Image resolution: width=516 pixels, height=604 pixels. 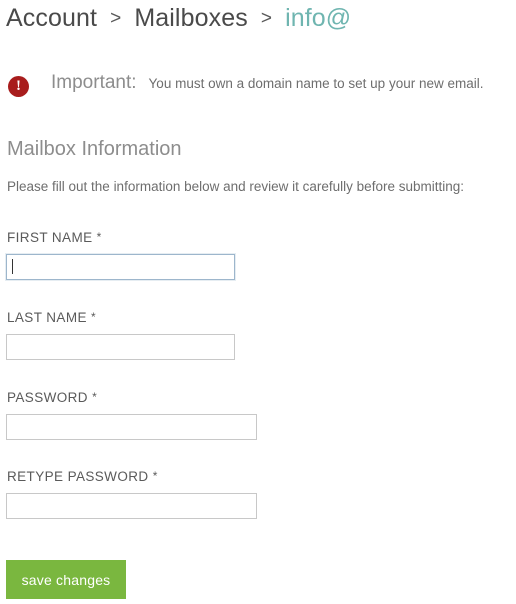 What do you see at coordinates (51, 18) in the screenshot?
I see `breadcrumb-item-account: Account` at bounding box center [51, 18].